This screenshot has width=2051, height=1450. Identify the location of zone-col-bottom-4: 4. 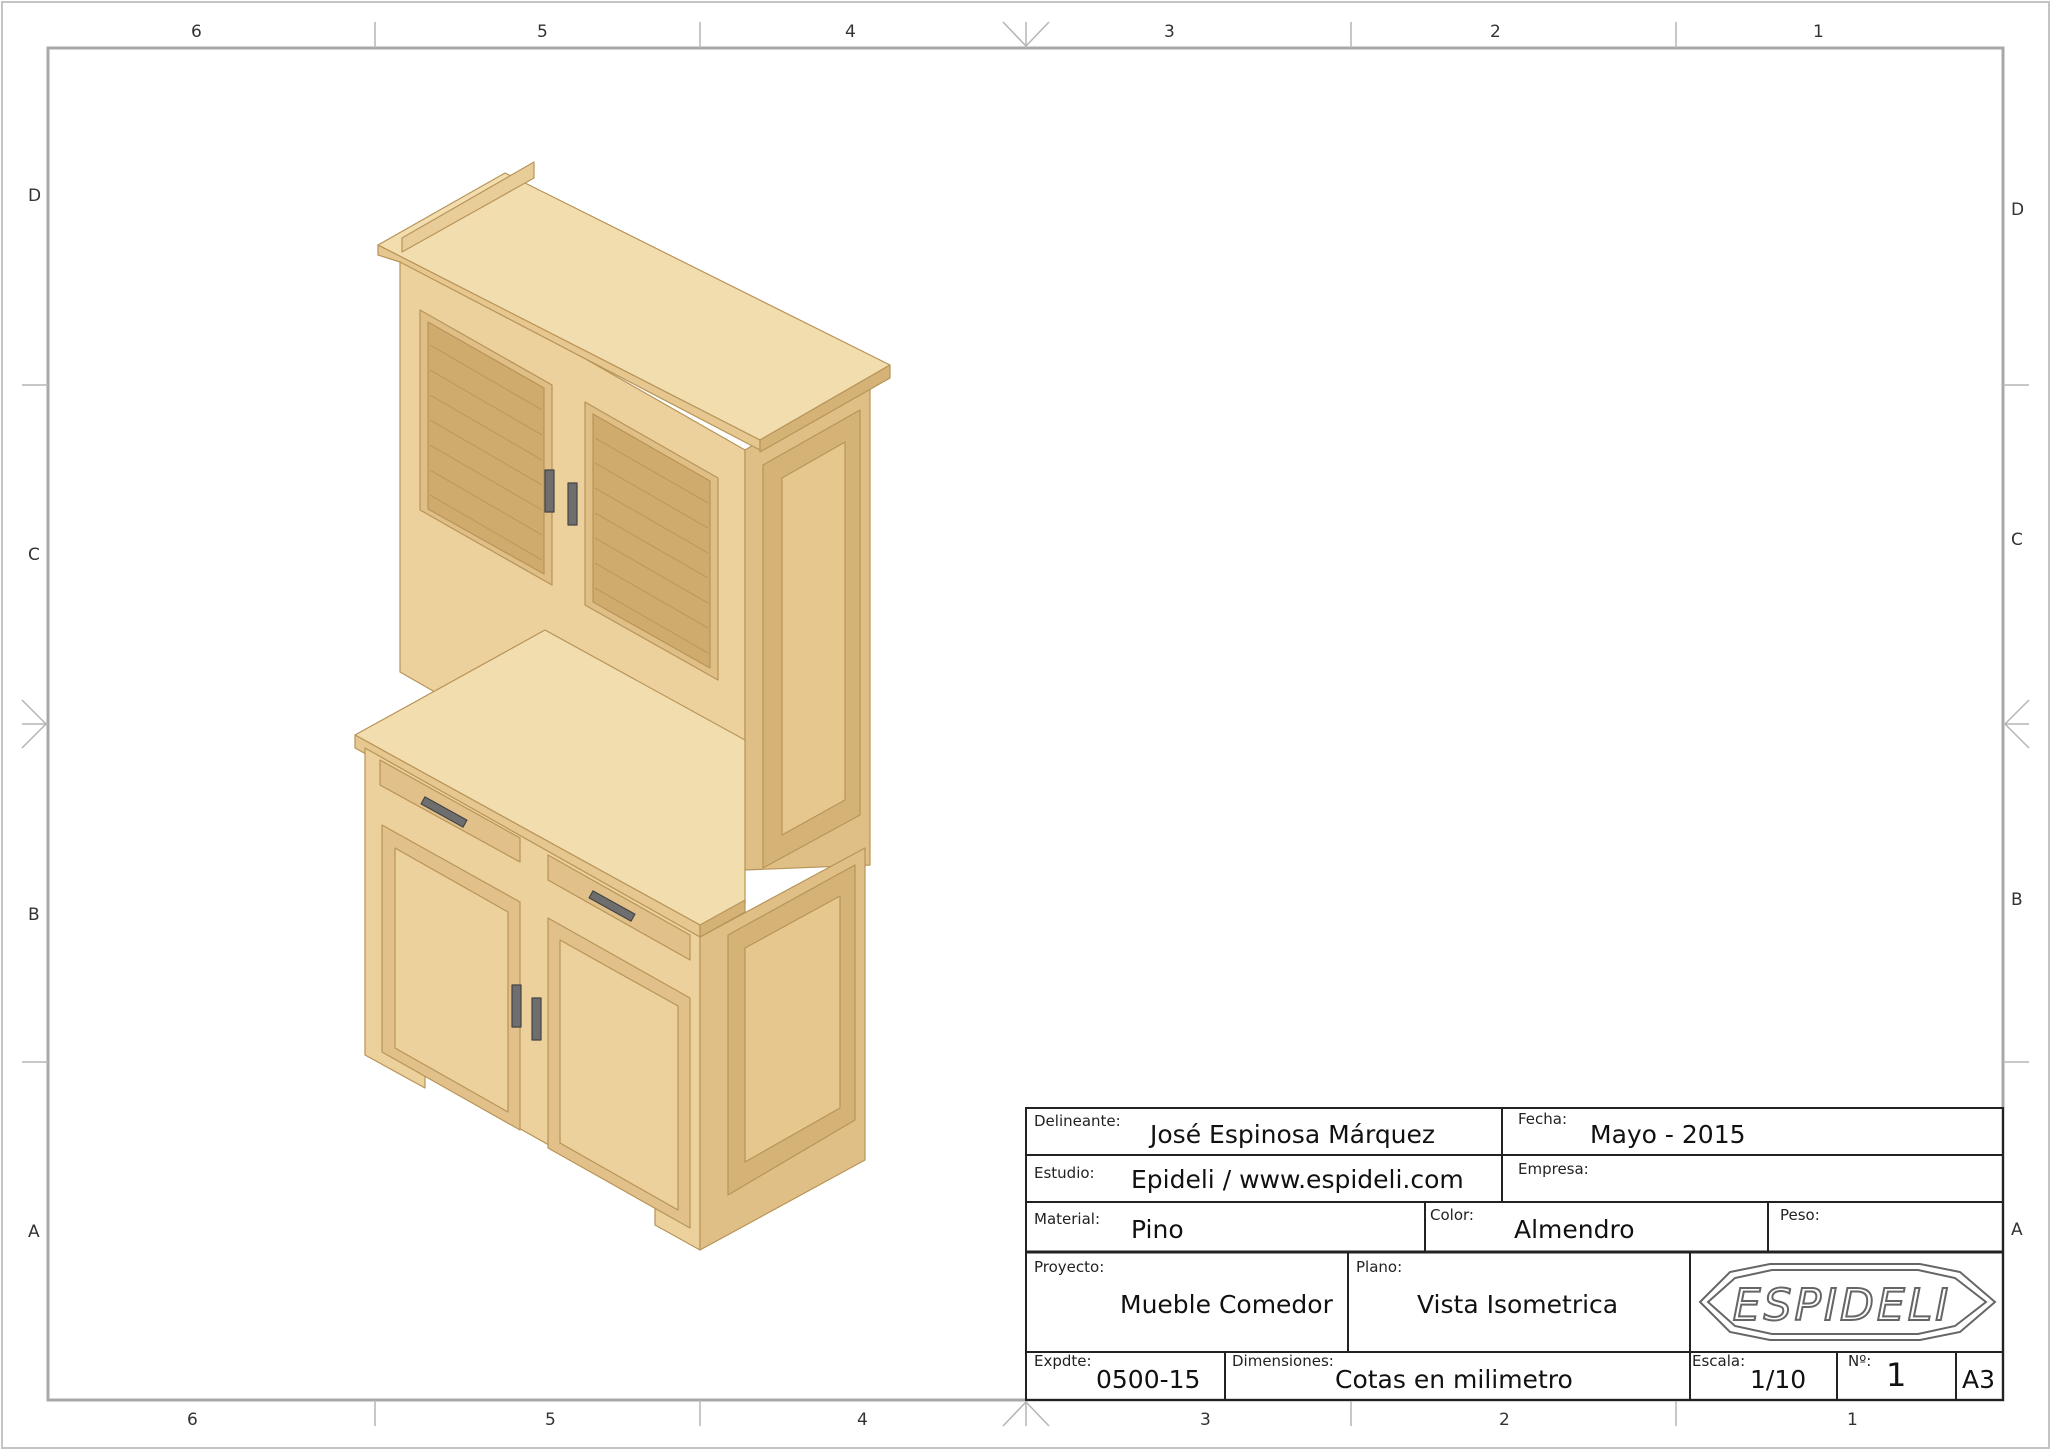
(862, 1420).